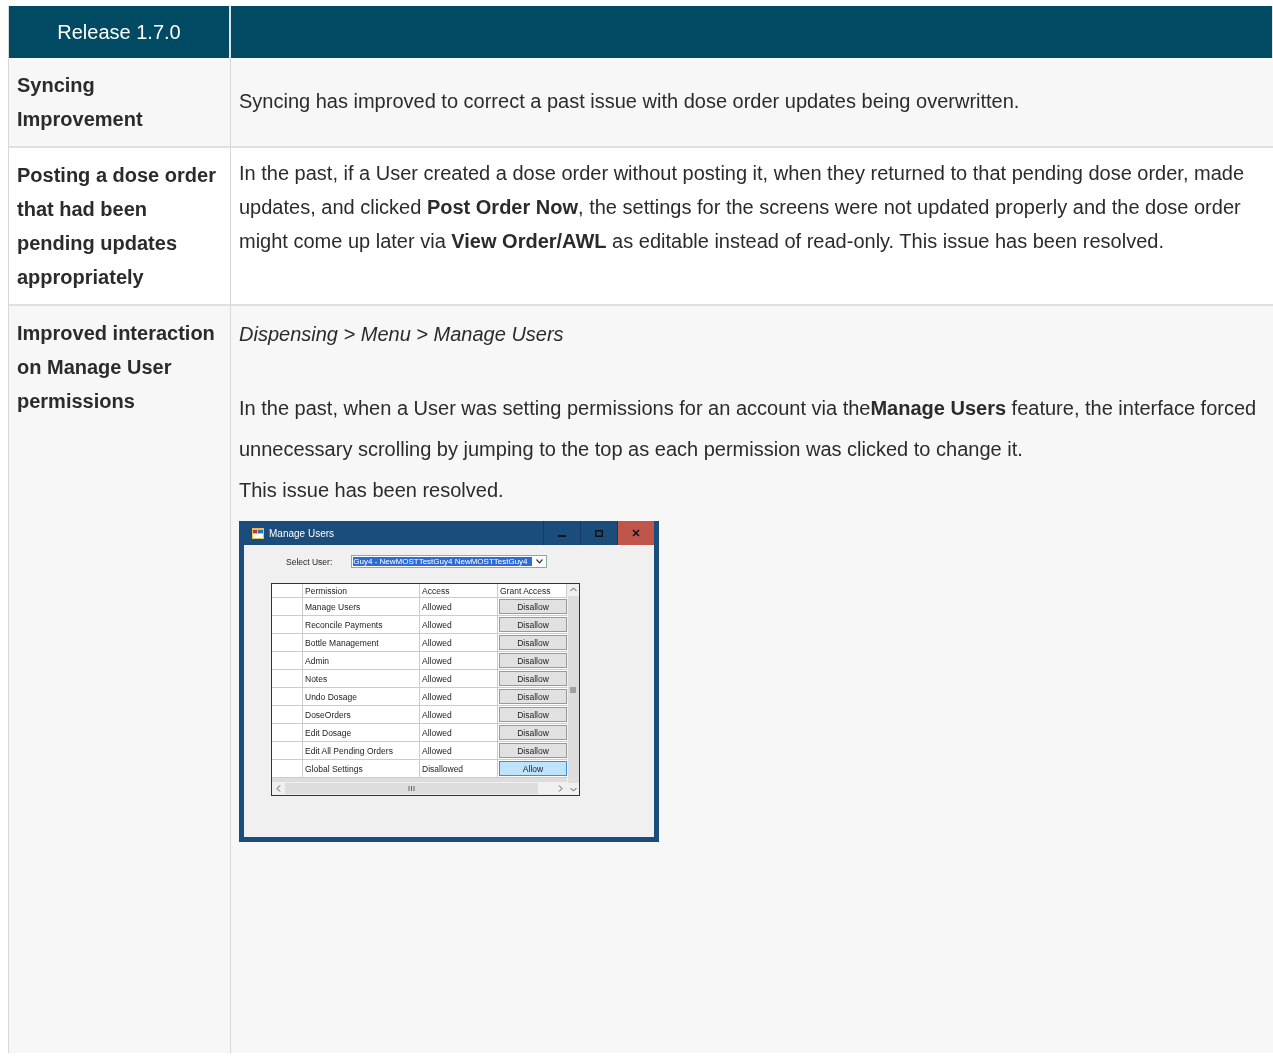 The image size is (1273, 1059). What do you see at coordinates (748, 429) in the screenshot?
I see `description-text: In the past, when a User was setting permissions for an account via theManage Users feature, the interface forced unnecessary scrolling by jumping to the top as each permission was clicked to change it.` at bounding box center [748, 429].